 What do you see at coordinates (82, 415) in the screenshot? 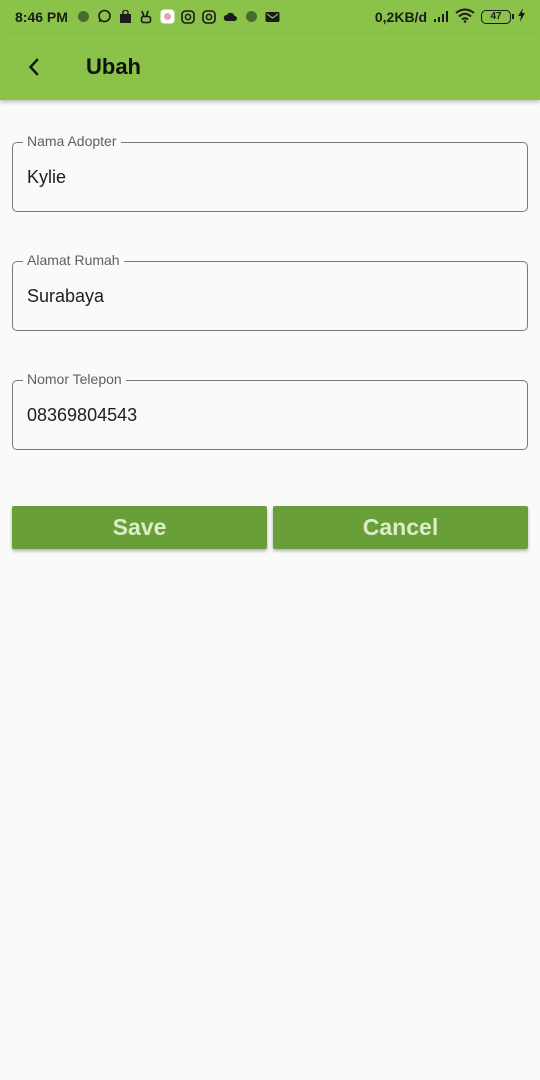
I see `phone-number-value: 08369804543` at bounding box center [82, 415].